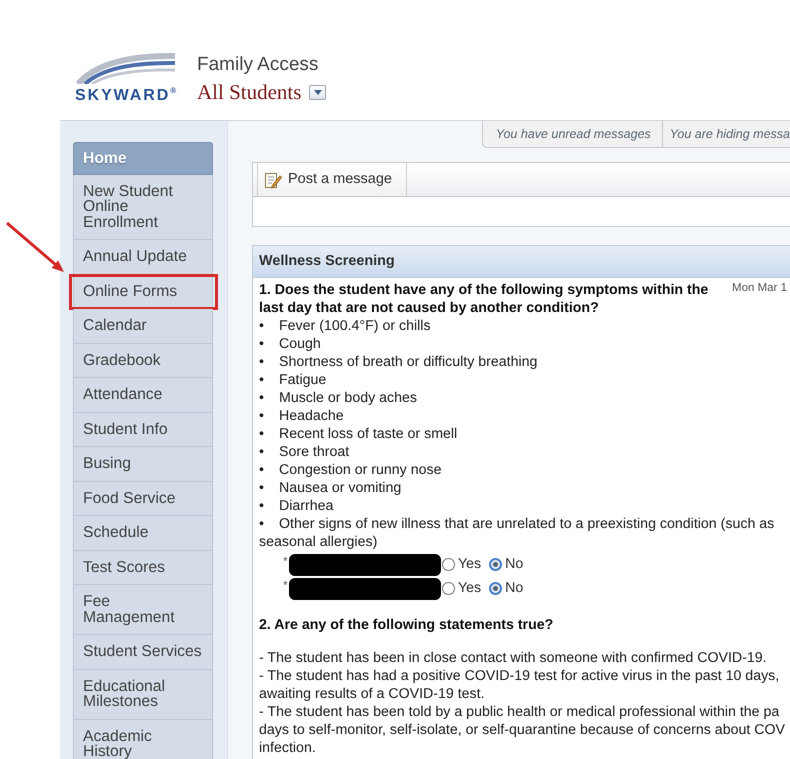 The height and width of the screenshot is (759, 790). I want to click on symptom-text: • Nausea or vomiting, so click(330, 488).